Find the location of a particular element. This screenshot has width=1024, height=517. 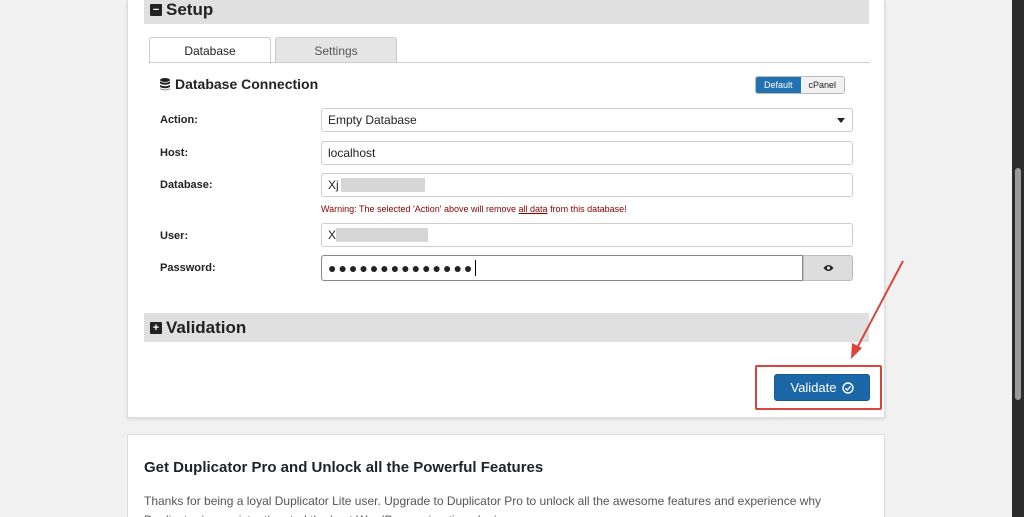

password-label: Password: is located at coordinates (188, 268).